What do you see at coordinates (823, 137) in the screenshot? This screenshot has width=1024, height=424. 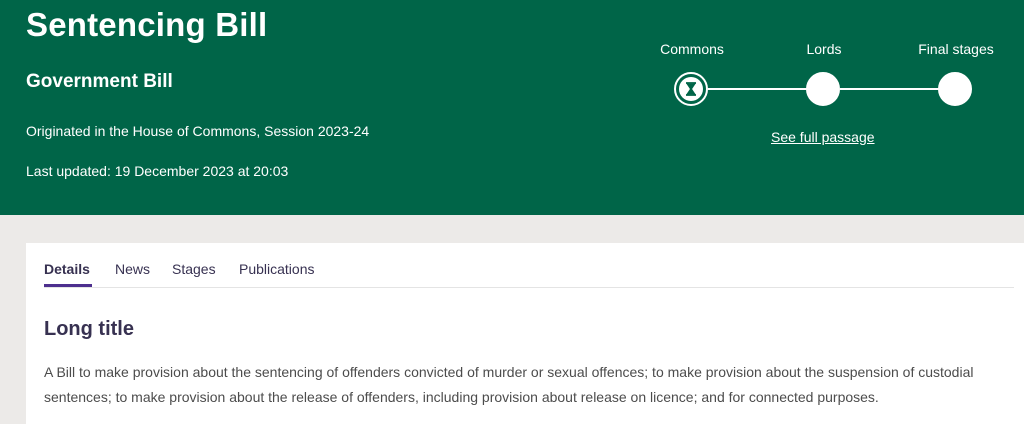 I see `see-full-passage-link: See full passage` at bounding box center [823, 137].